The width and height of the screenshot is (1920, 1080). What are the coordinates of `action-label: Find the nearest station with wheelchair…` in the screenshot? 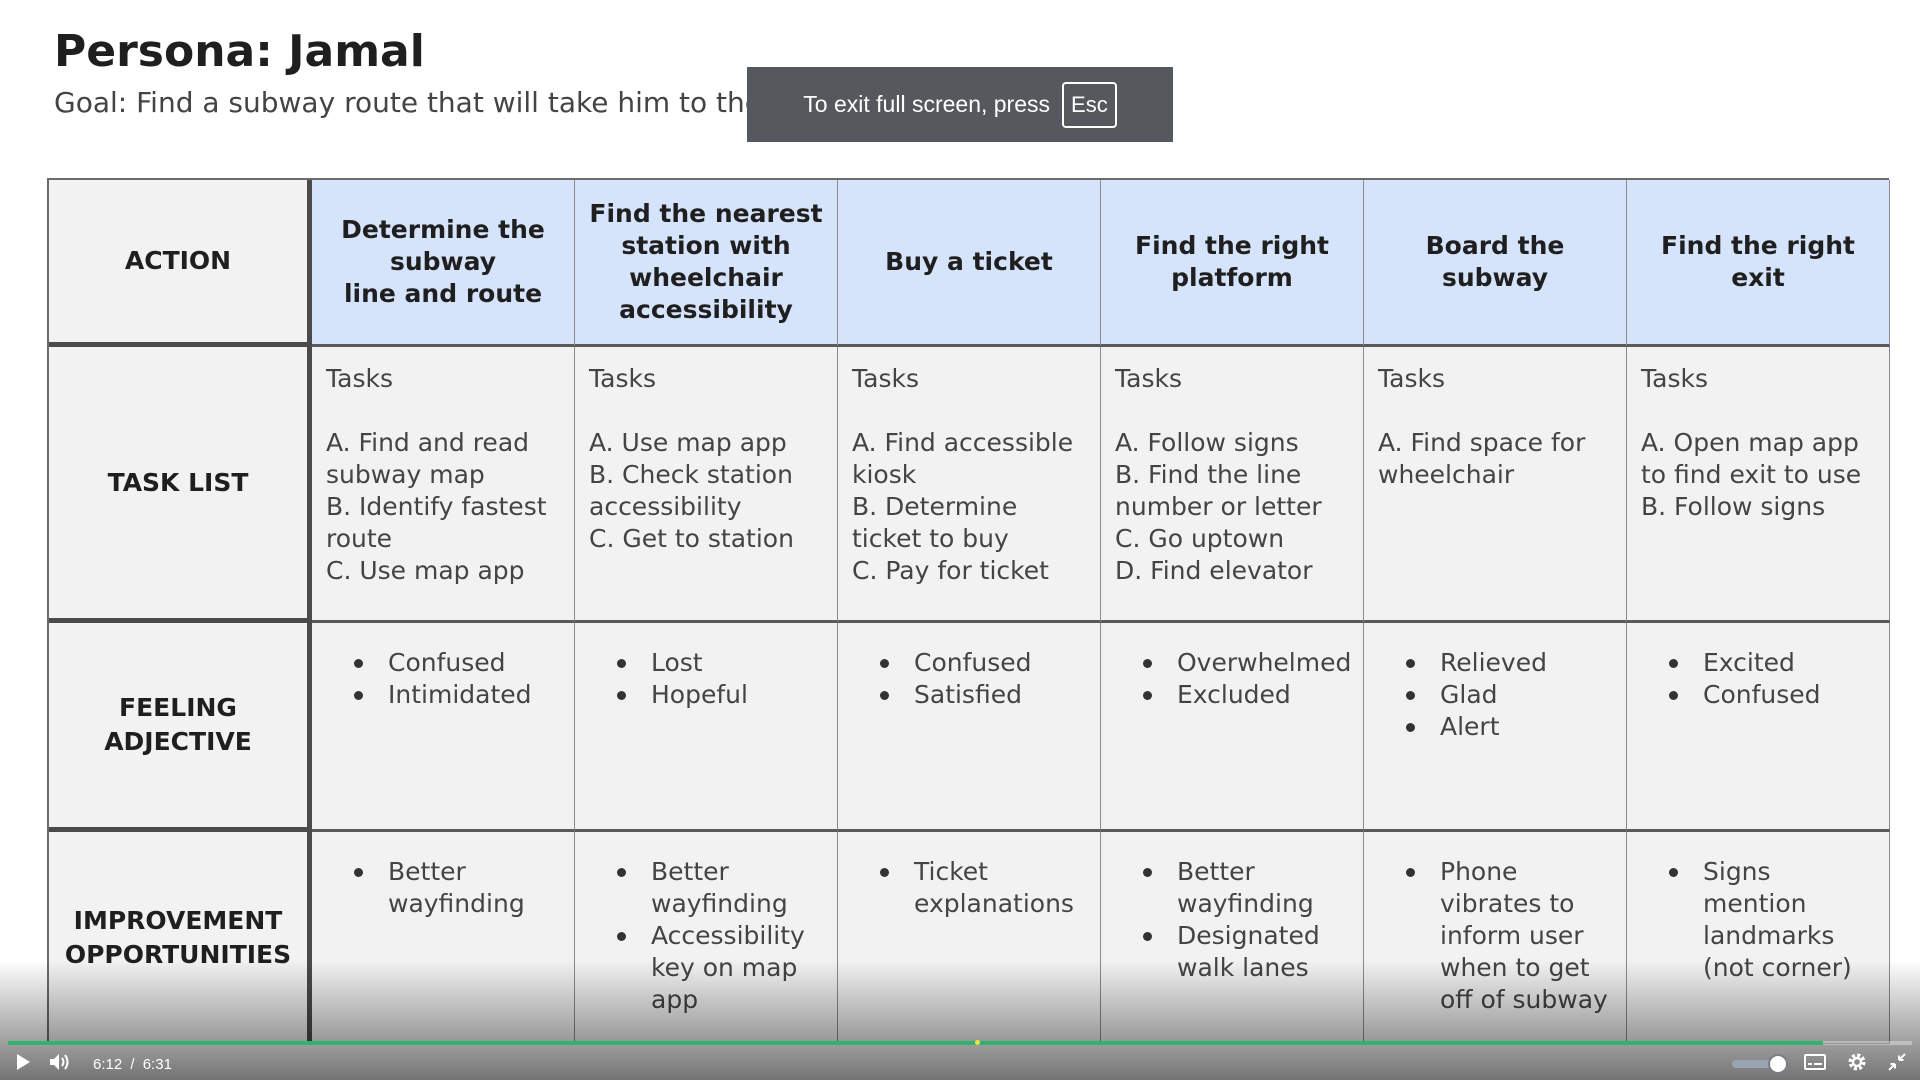 It's located at (706, 261).